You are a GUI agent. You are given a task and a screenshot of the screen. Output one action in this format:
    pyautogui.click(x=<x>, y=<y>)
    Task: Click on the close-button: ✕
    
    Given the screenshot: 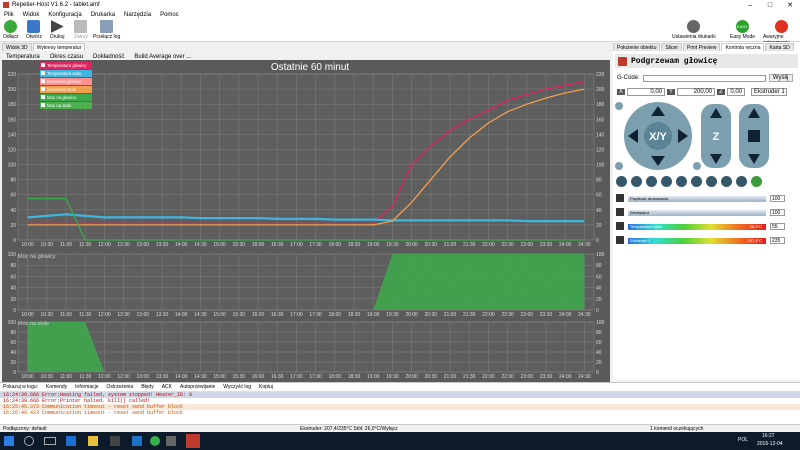 What is the action you would take?
    pyautogui.click(x=790, y=5)
    